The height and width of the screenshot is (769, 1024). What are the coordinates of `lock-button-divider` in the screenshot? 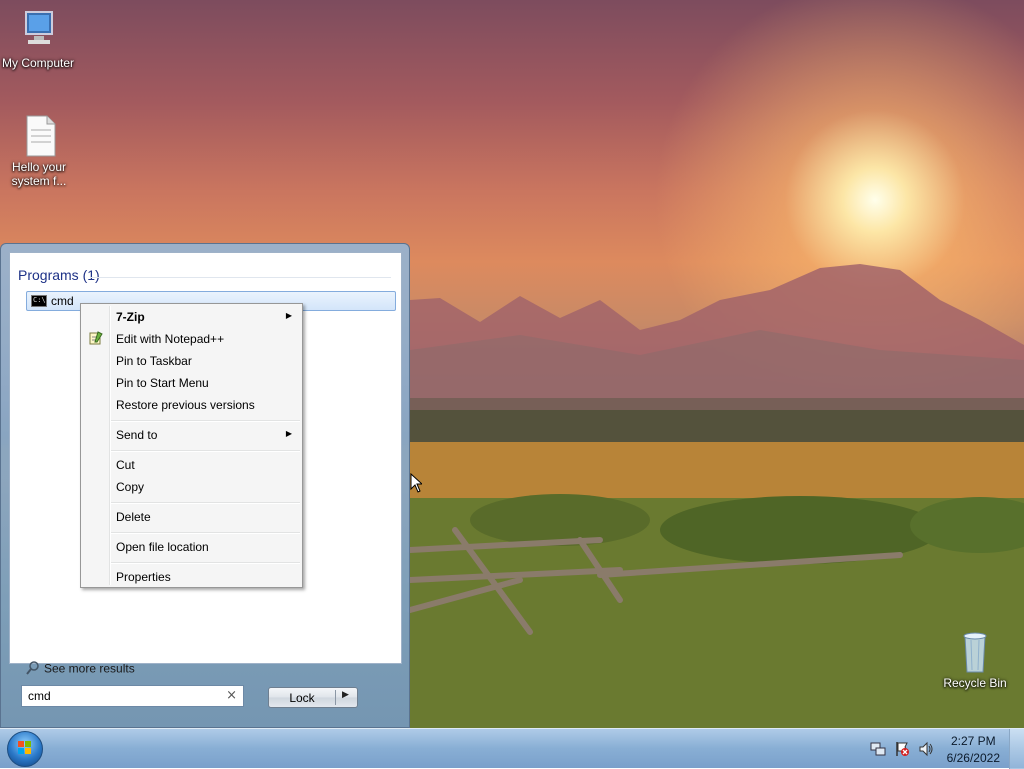 It's located at (335, 697).